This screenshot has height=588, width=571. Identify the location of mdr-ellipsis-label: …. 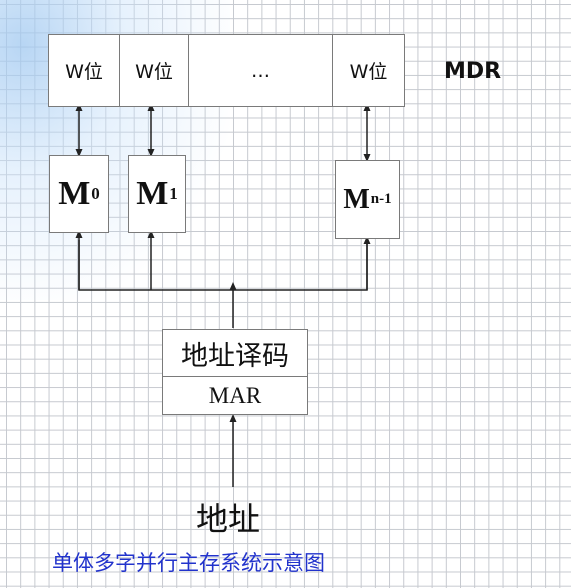
(260, 70).